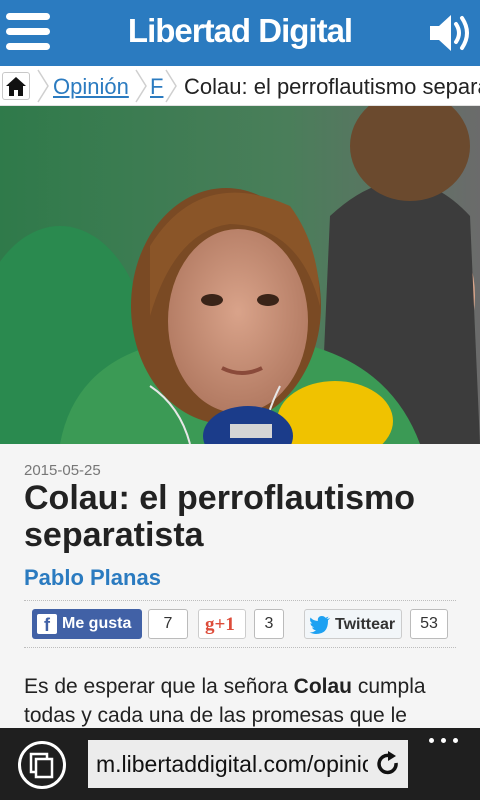 The width and height of the screenshot is (480, 800). I want to click on twitter-tweet-button: Twittear, so click(353, 624).